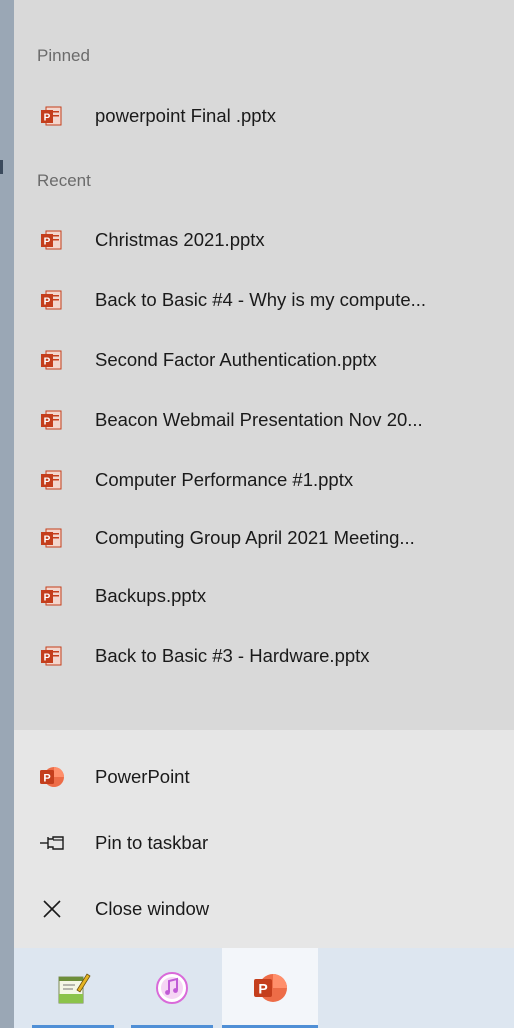  I want to click on pin-icon, so click(52, 843).